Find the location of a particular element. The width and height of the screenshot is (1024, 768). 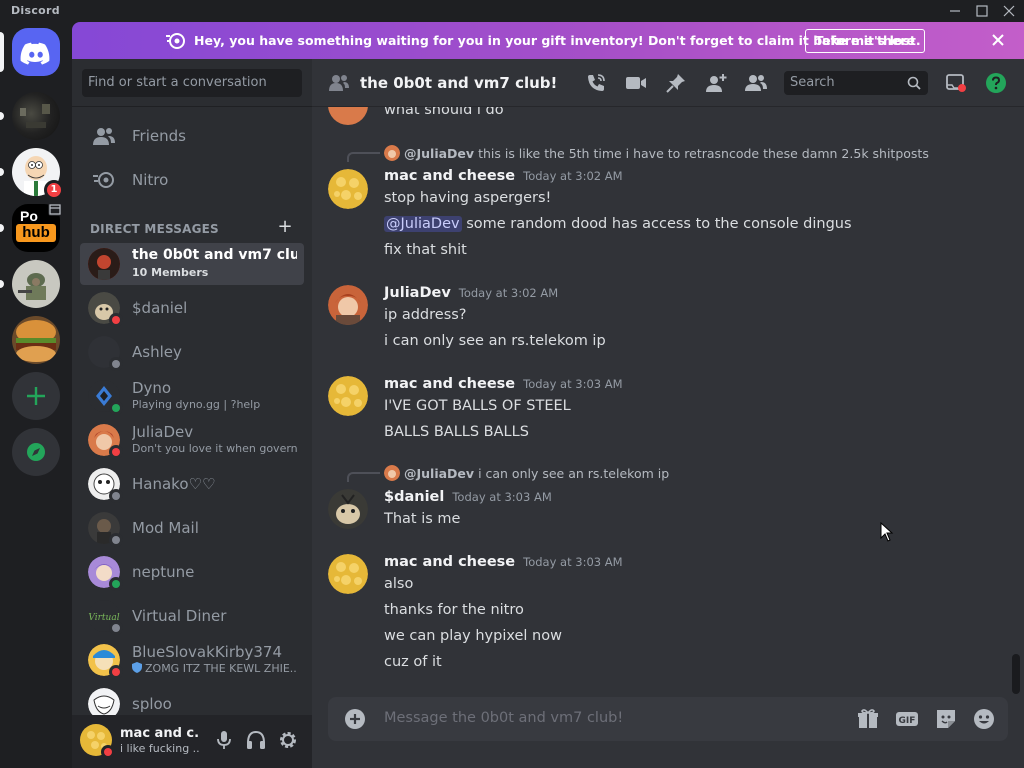

gear-icon is located at coordinates (288, 740).